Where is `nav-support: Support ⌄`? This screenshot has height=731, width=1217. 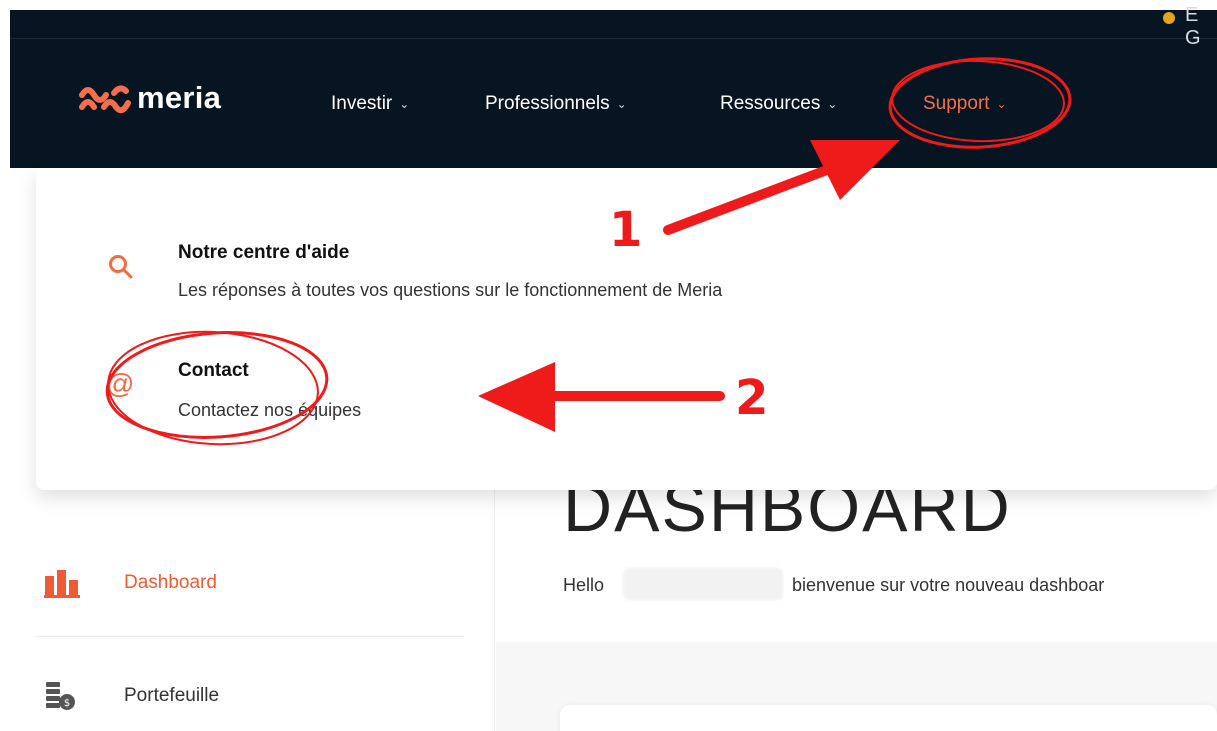
nav-support: Support ⌄ is located at coordinates (965, 104).